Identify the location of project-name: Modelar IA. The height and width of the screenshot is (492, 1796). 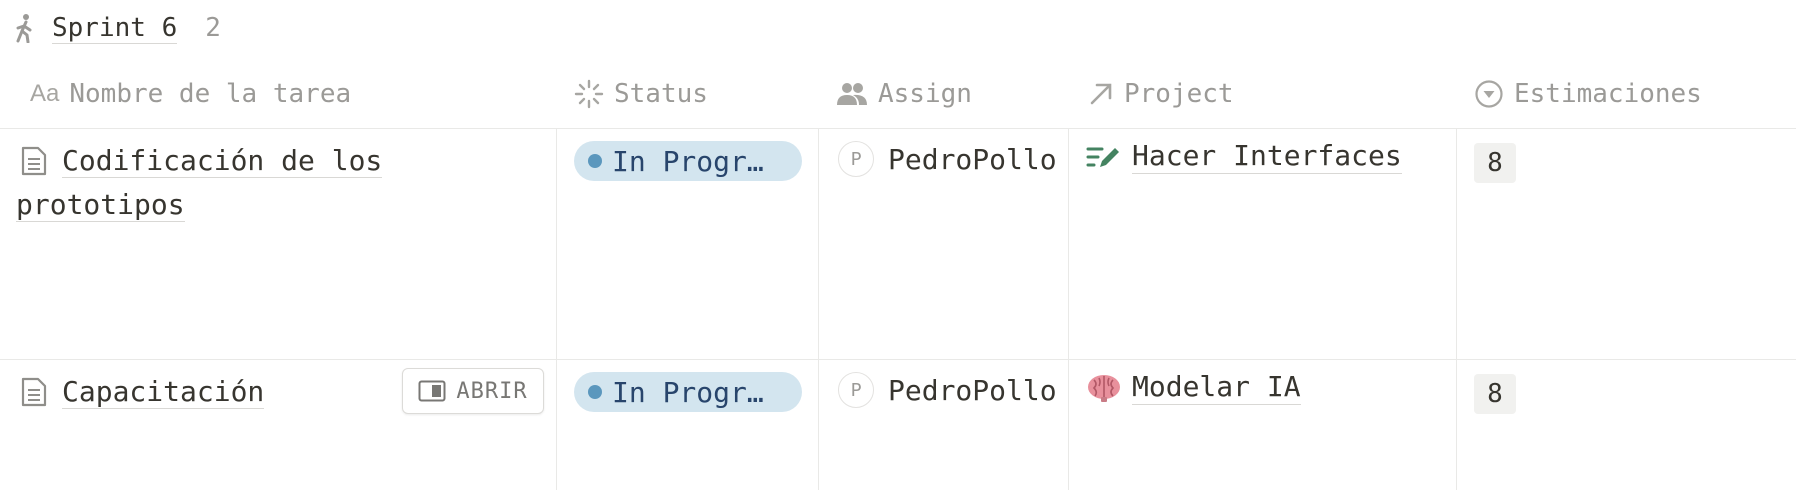
(1216, 387).